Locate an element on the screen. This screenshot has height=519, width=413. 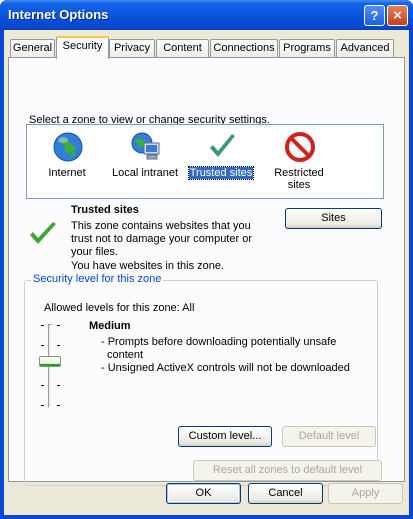
zone-internet: Internet is located at coordinates (67, 161).